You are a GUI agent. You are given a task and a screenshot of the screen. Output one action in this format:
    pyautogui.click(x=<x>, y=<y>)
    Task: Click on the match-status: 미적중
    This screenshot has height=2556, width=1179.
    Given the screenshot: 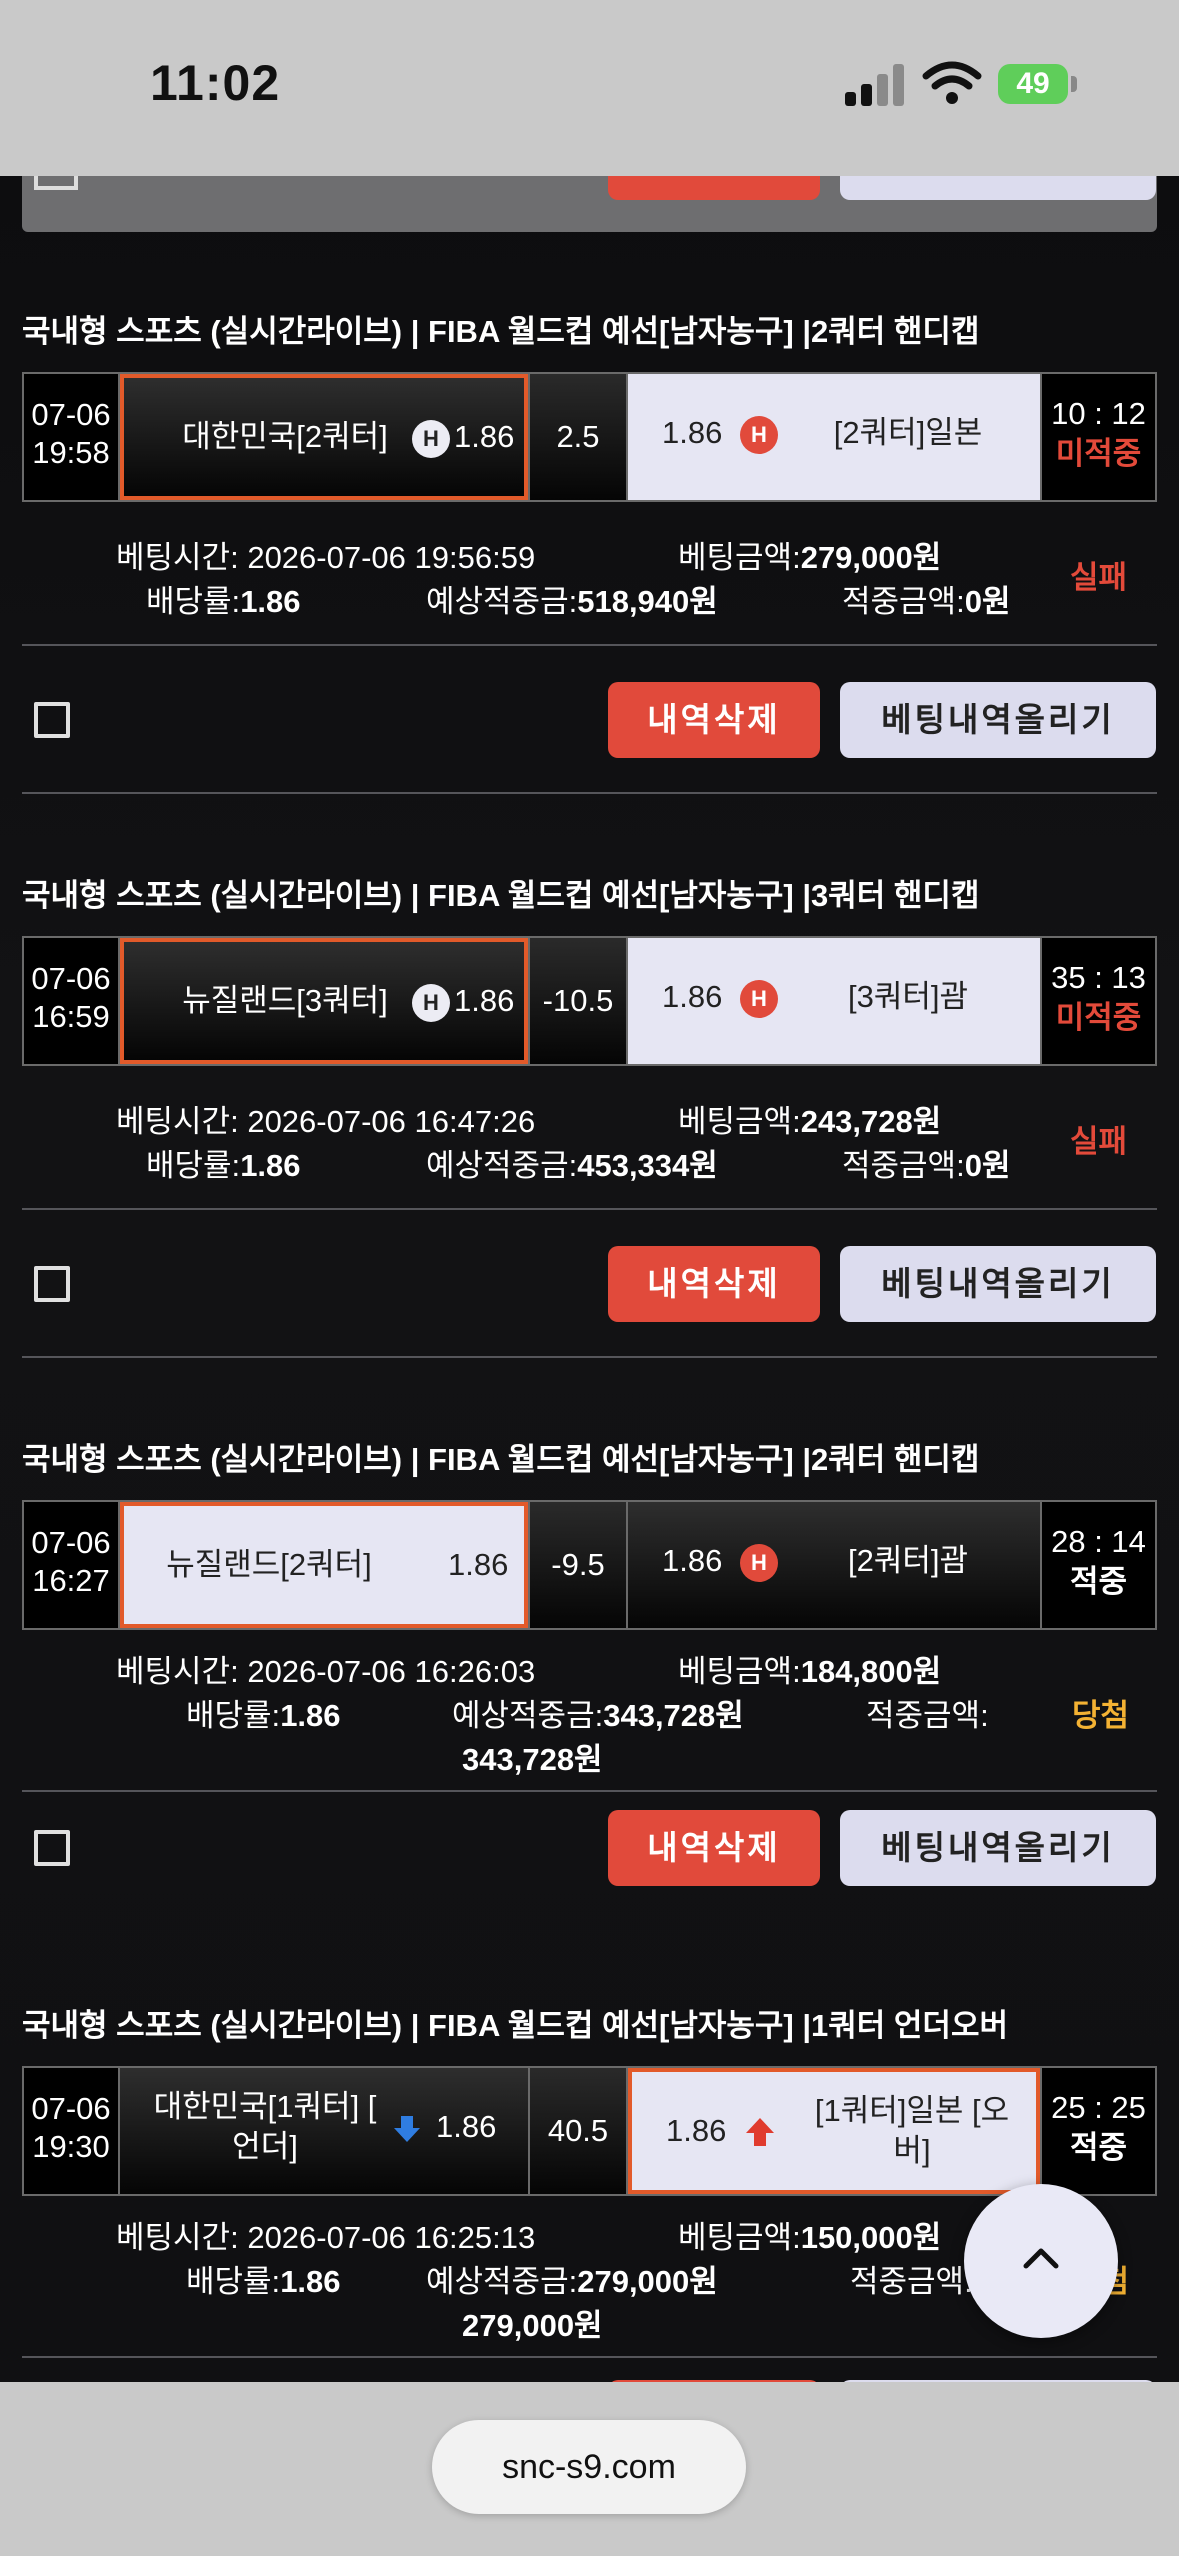 What is the action you would take?
    pyautogui.click(x=1098, y=453)
    